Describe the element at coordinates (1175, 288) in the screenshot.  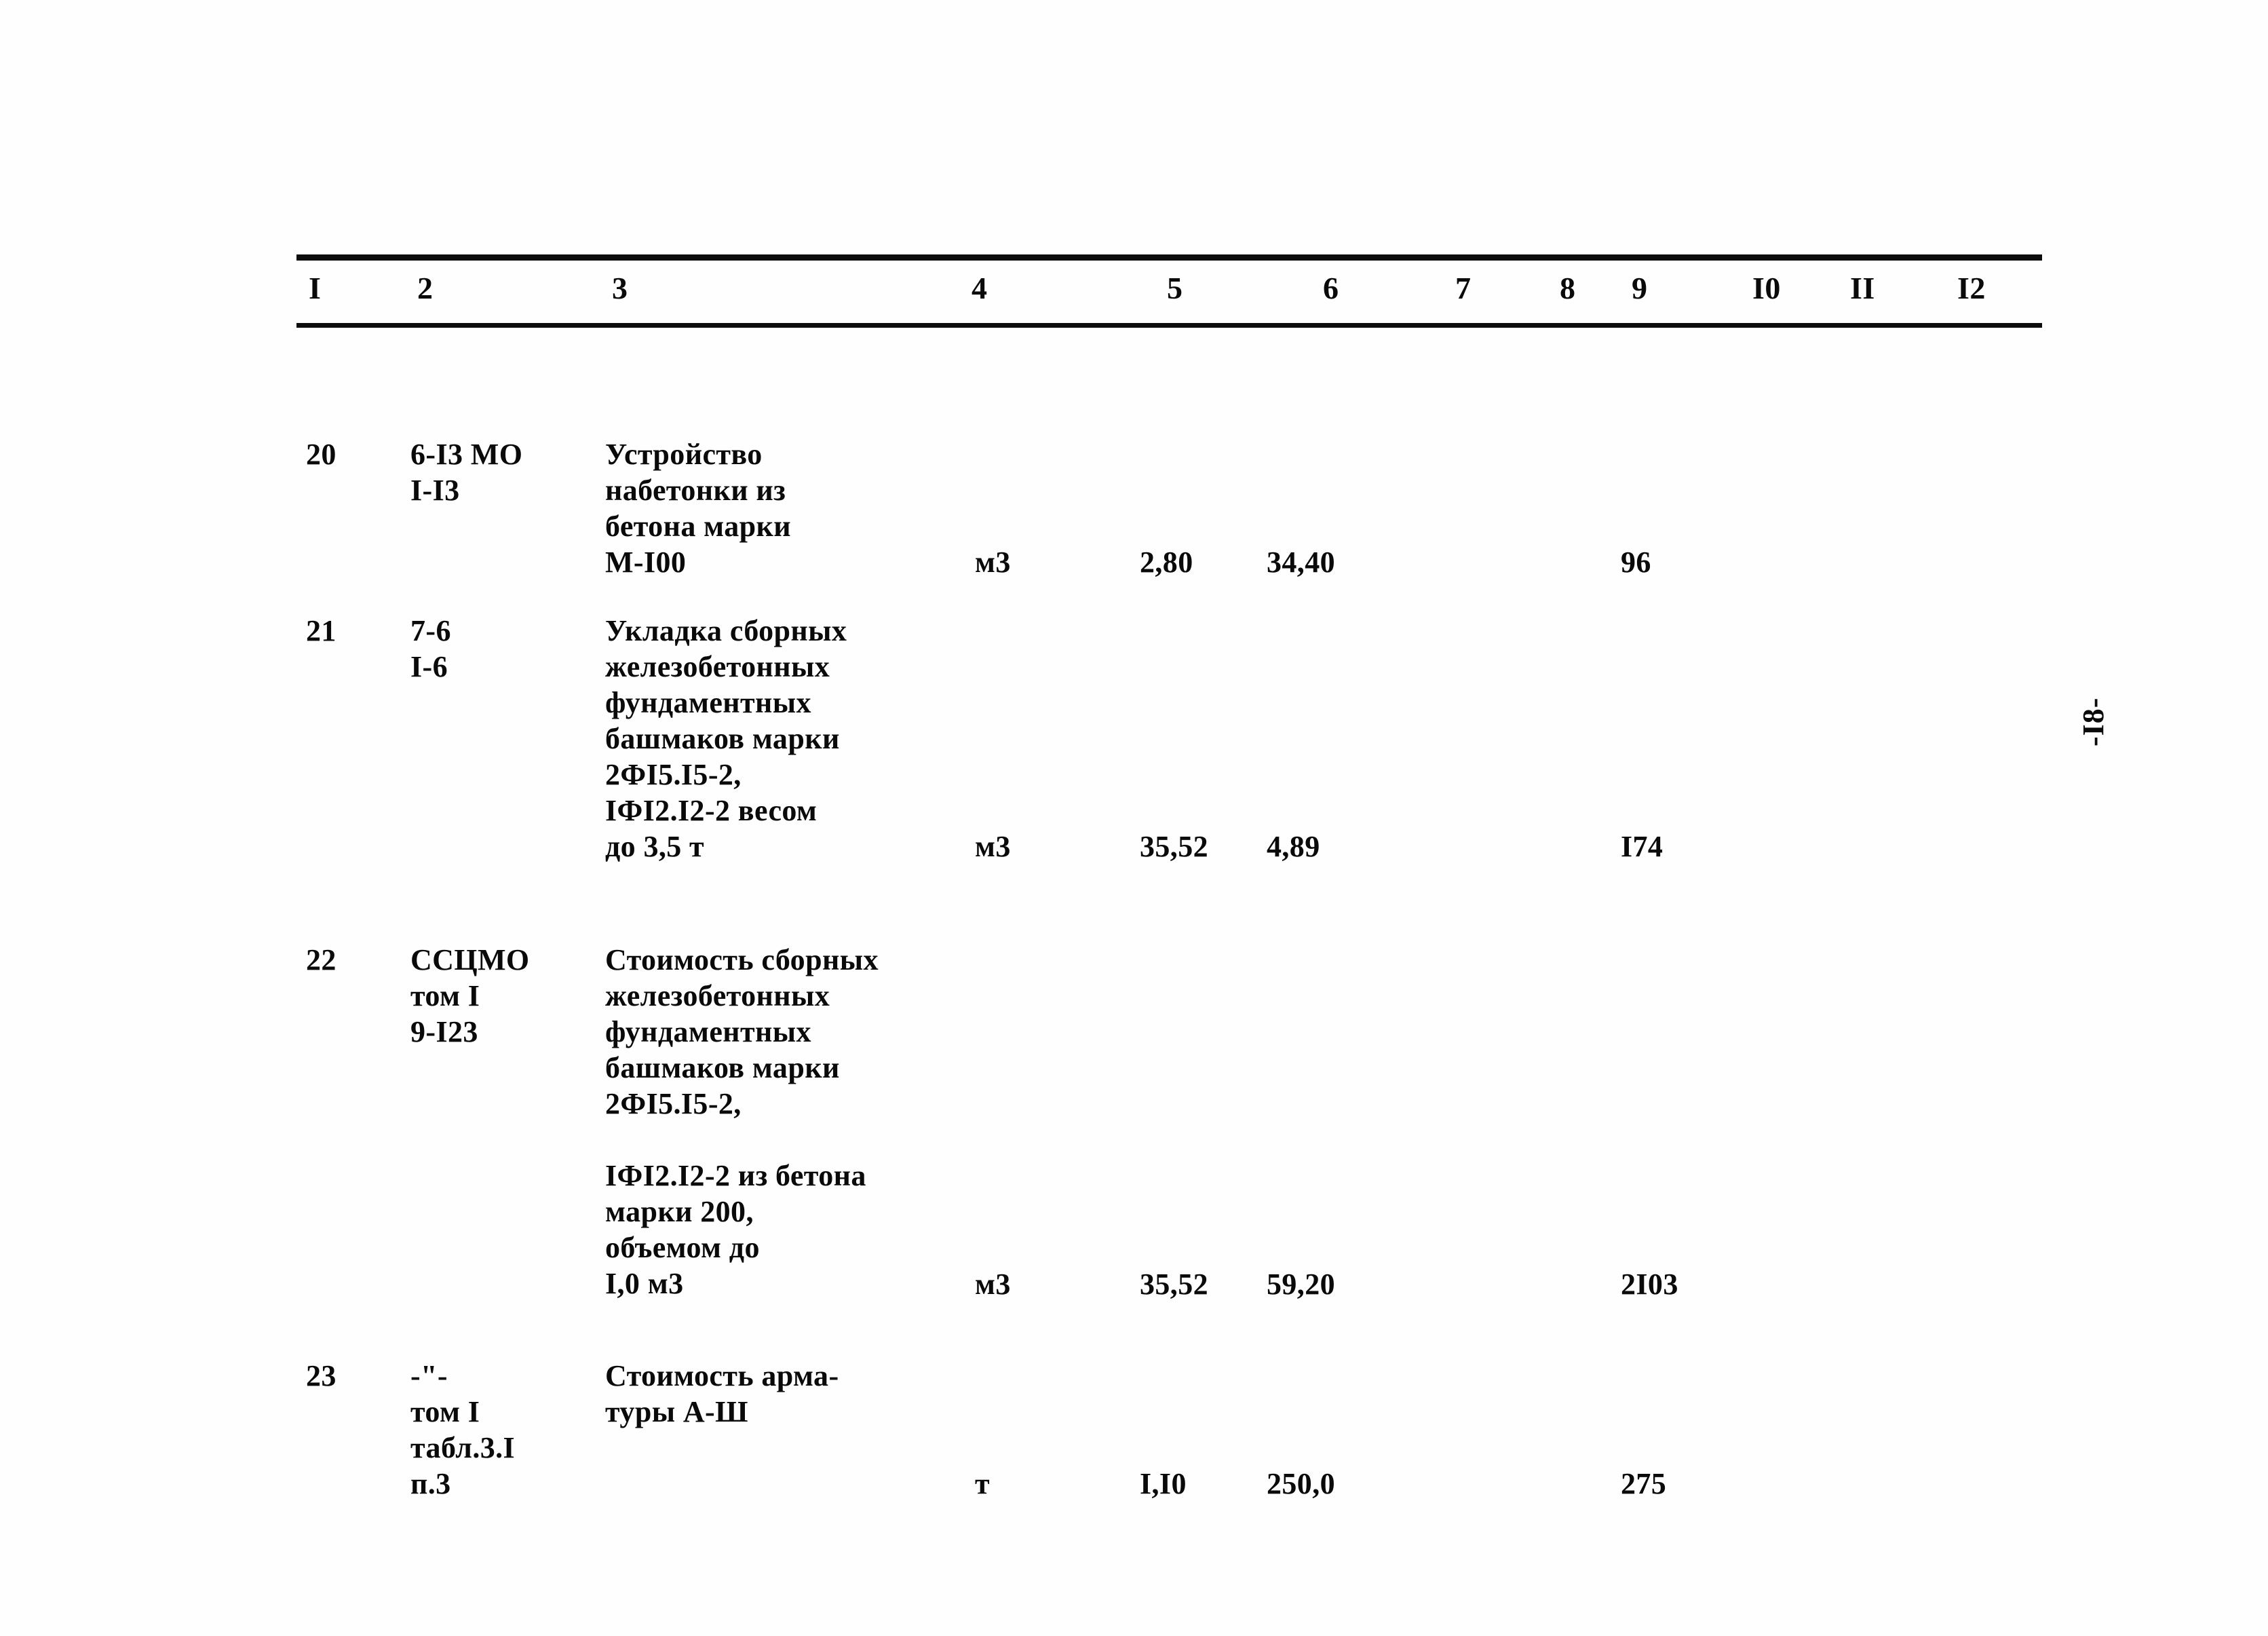
I see `column-header-5: 5` at that location.